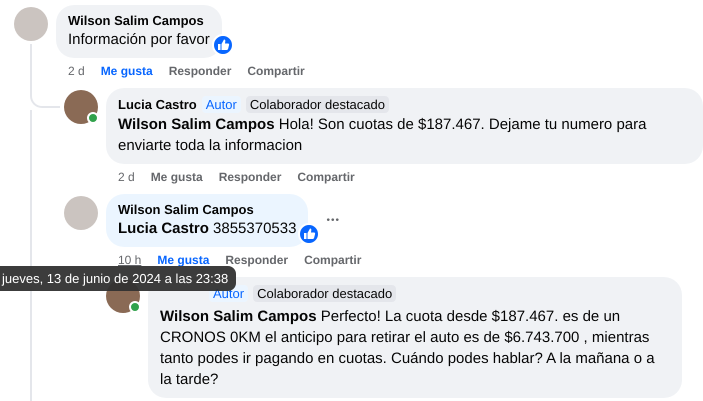  Describe the element at coordinates (383, 135) in the screenshot. I see `comment-text: Wilson Salim Campos Hola! Son cuotas de $187.467. Dejame tu numero para enviarte toda la informacion` at that location.